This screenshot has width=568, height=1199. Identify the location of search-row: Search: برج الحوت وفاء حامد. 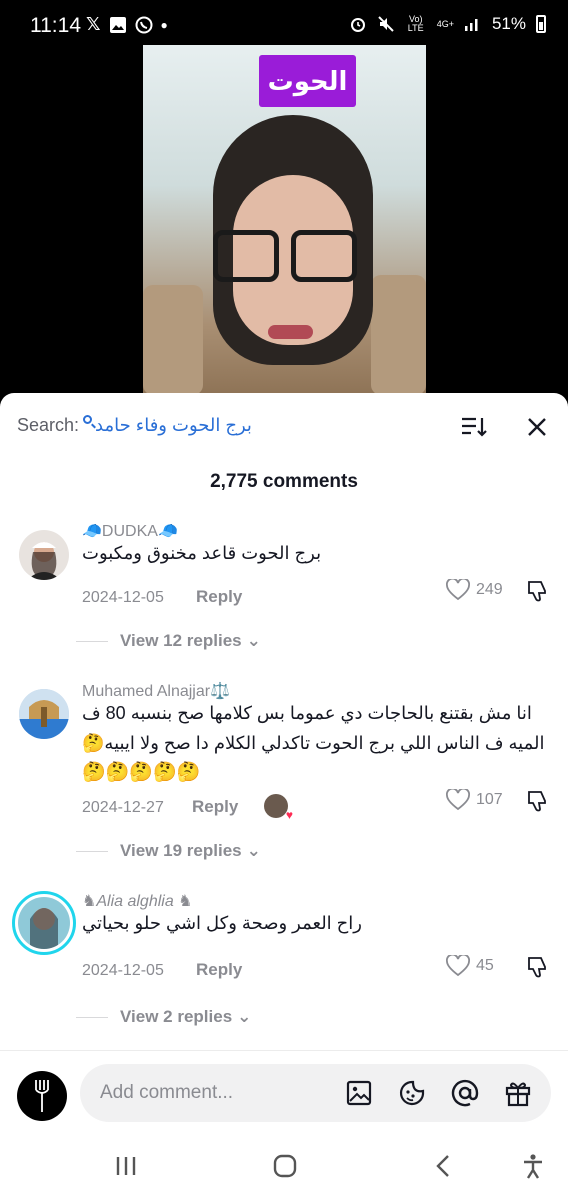
(134, 425).